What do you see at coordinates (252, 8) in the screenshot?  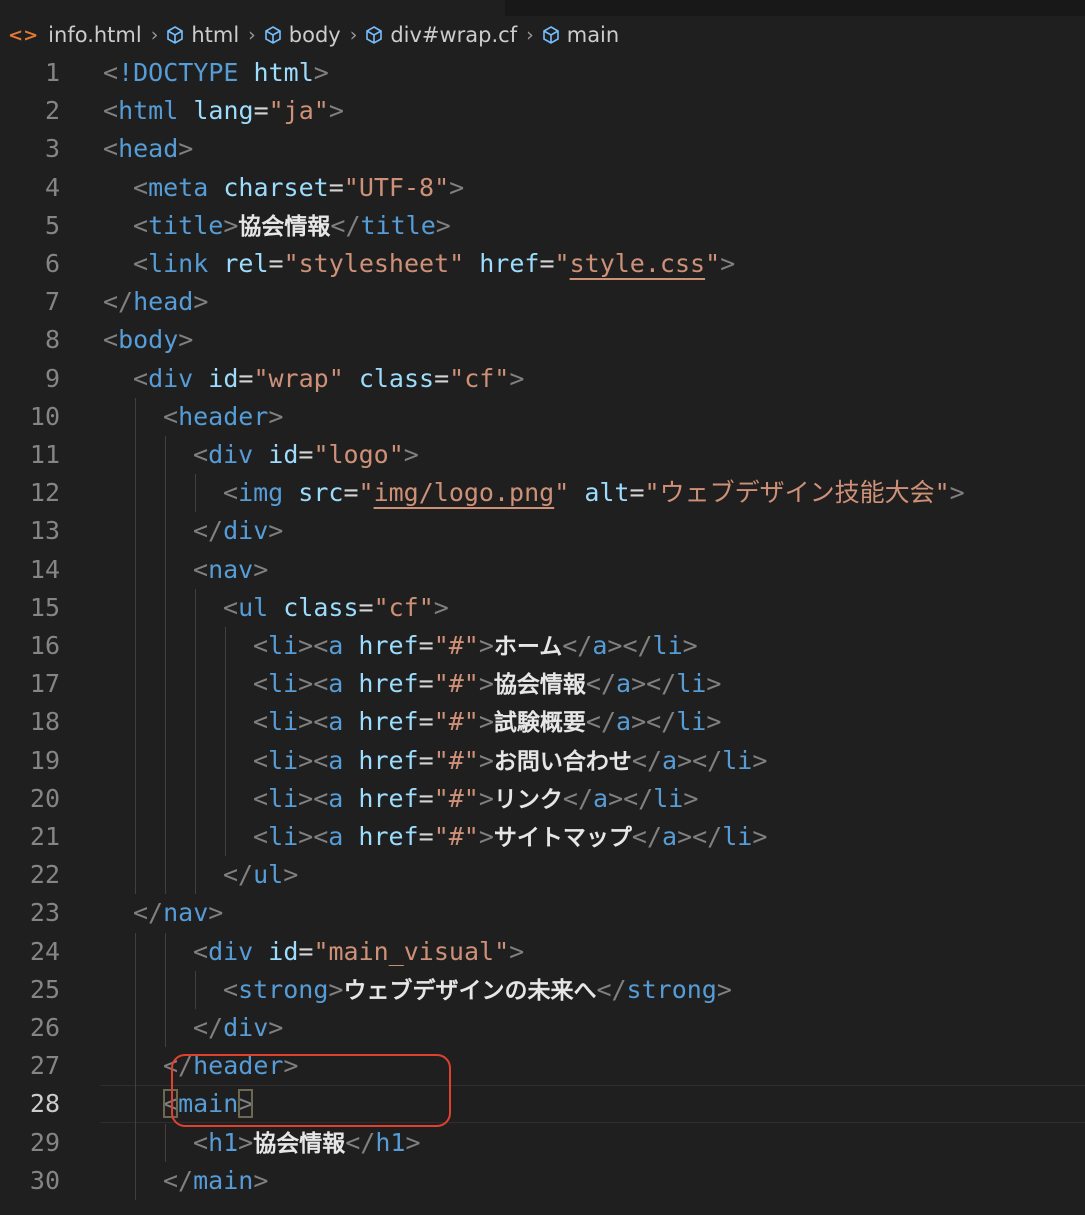 I see `active-tab-area` at bounding box center [252, 8].